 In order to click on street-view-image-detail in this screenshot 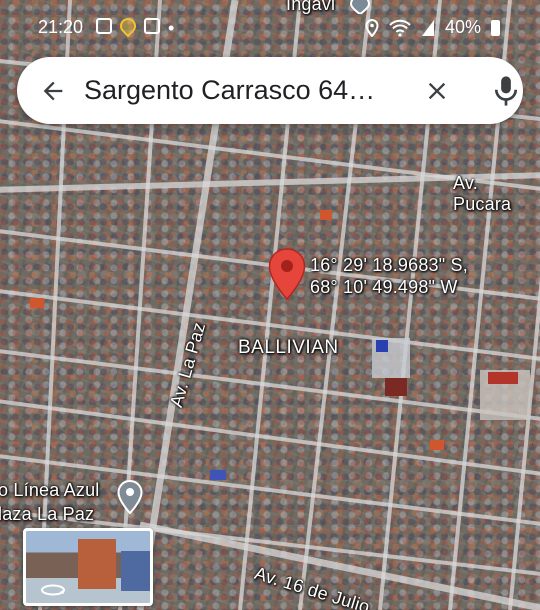, I will do `click(135, 571)`.